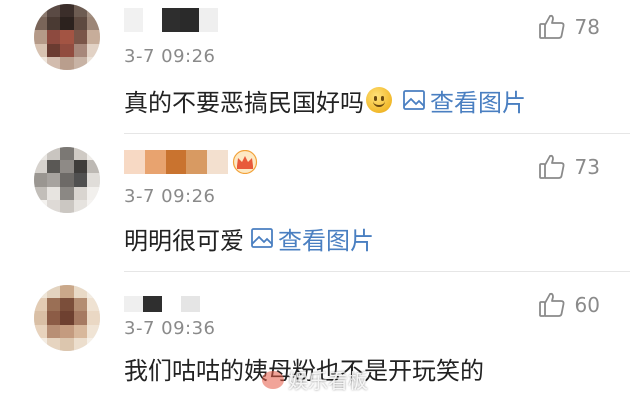 The width and height of the screenshot is (630, 400). What do you see at coordinates (170, 328) in the screenshot?
I see `comment-time: 3-7 09:36` at bounding box center [170, 328].